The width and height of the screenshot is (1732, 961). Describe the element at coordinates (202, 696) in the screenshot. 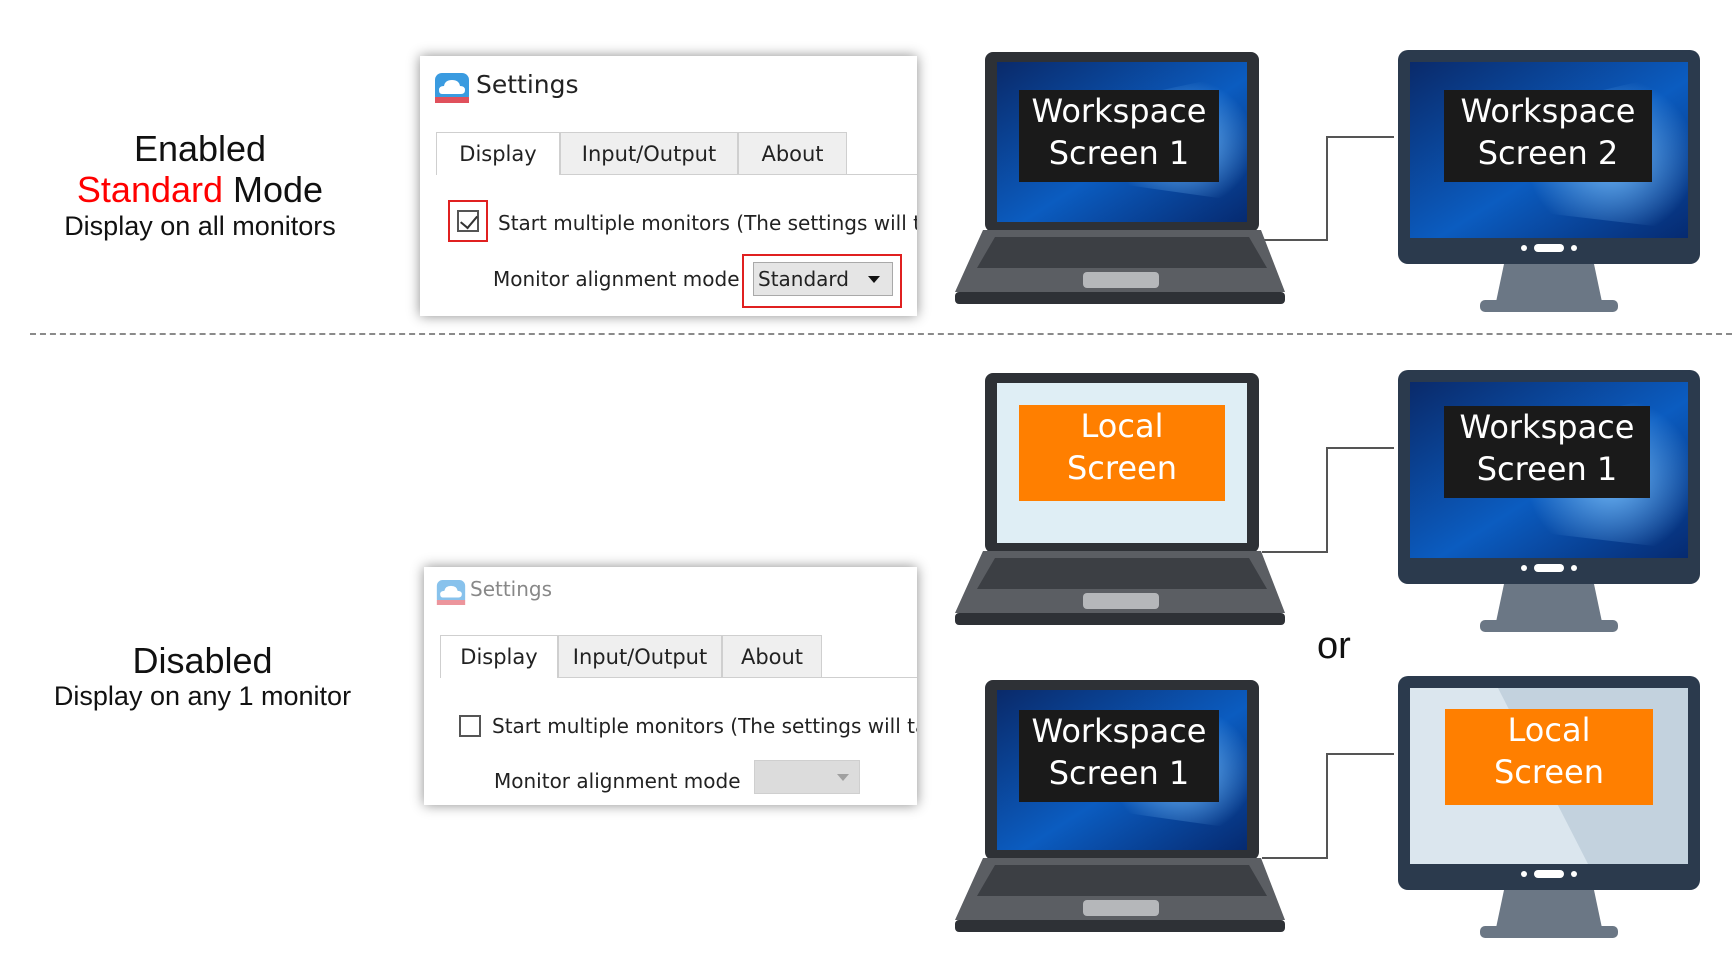

I see `disabled-description: Display on any 1 monitor` at that location.